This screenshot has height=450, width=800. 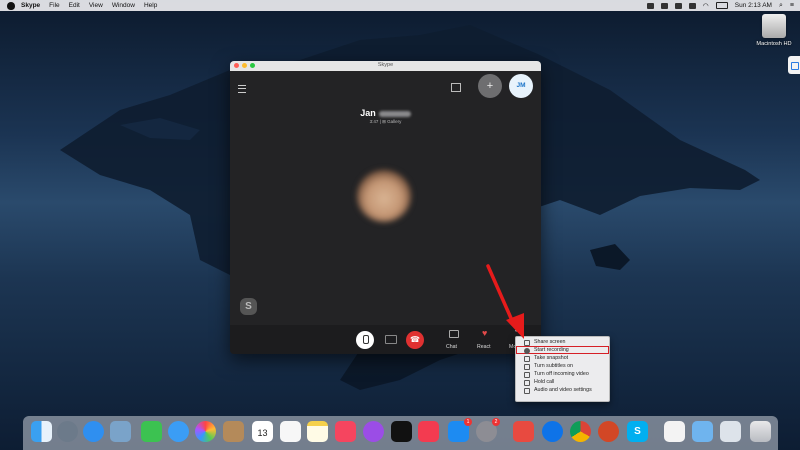 I want to click on menu-item-av-settings: Audio and video settings, so click(x=562, y=390).